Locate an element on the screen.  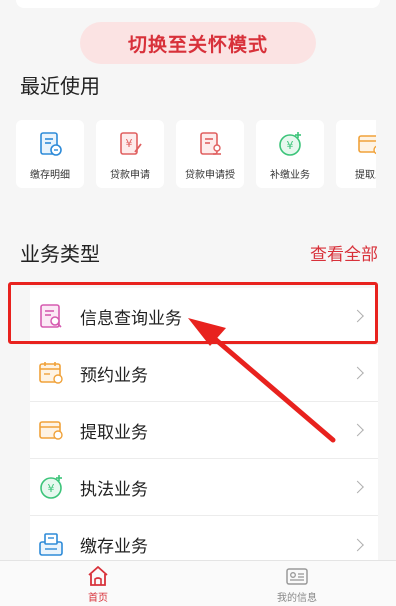
business-item-law-enforcement: ¥ 执法业务 is located at coordinates (204, 487).